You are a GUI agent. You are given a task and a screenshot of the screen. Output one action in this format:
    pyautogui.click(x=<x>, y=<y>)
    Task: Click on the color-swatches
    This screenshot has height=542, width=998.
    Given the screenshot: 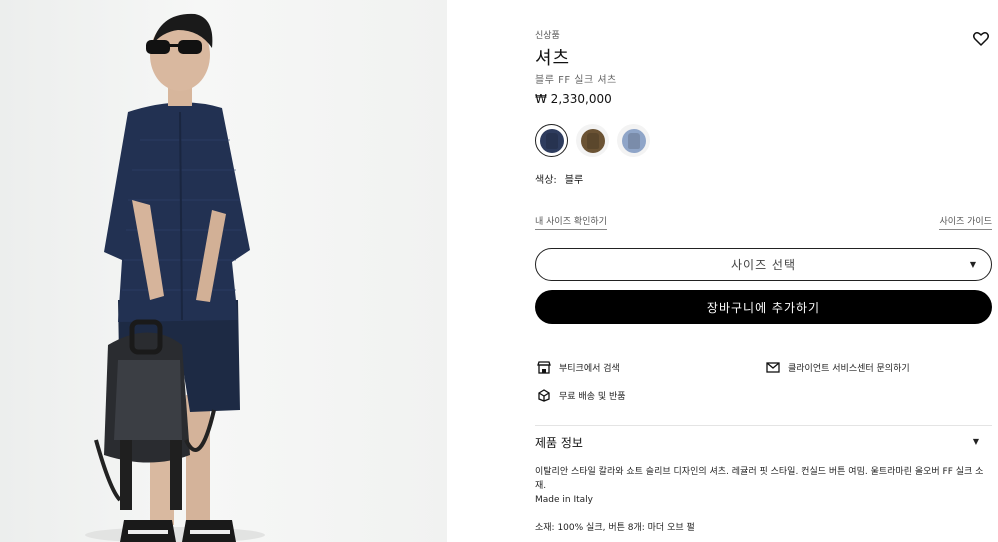 What is the action you would take?
    pyautogui.click(x=592, y=141)
    